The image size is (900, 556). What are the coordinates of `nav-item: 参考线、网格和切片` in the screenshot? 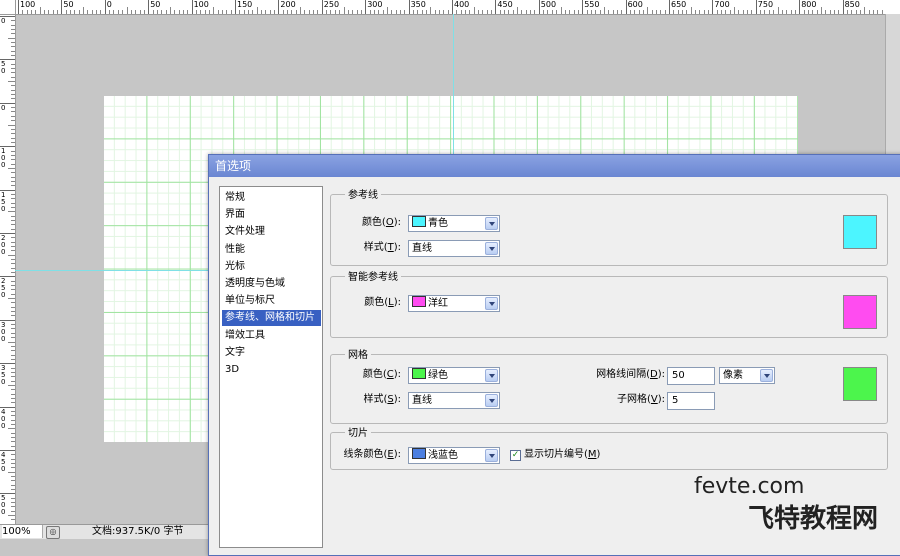 It's located at (271, 318).